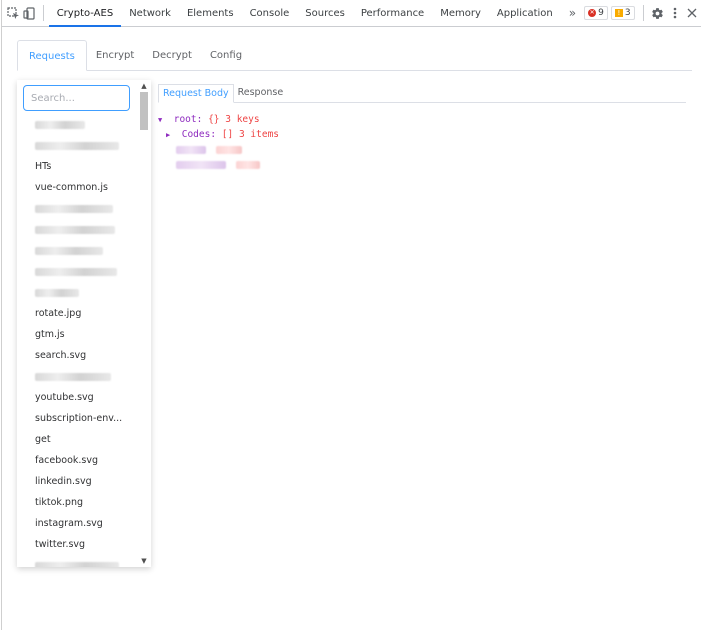 The image size is (701, 630). What do you see at coordinates (210, 13) in the screenshot?
I see `tab-elements: Elements` at bounding box center [210, 13].